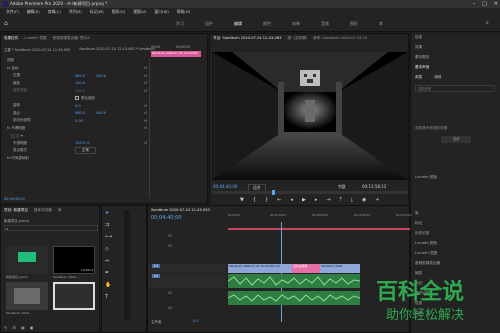  Describe the element at coordinates (352, 200) in the screenshot. I see `extract-icon: ⤓` at that location.